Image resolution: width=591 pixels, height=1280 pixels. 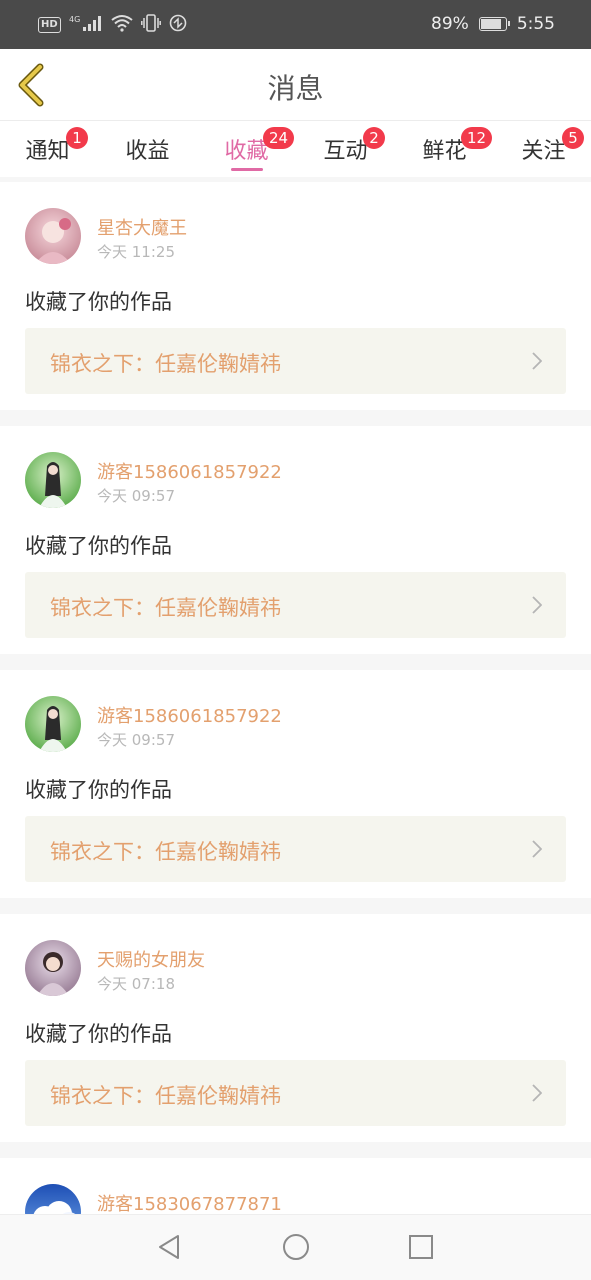 I want to click on battery-icon, so click(x=494, y=24).